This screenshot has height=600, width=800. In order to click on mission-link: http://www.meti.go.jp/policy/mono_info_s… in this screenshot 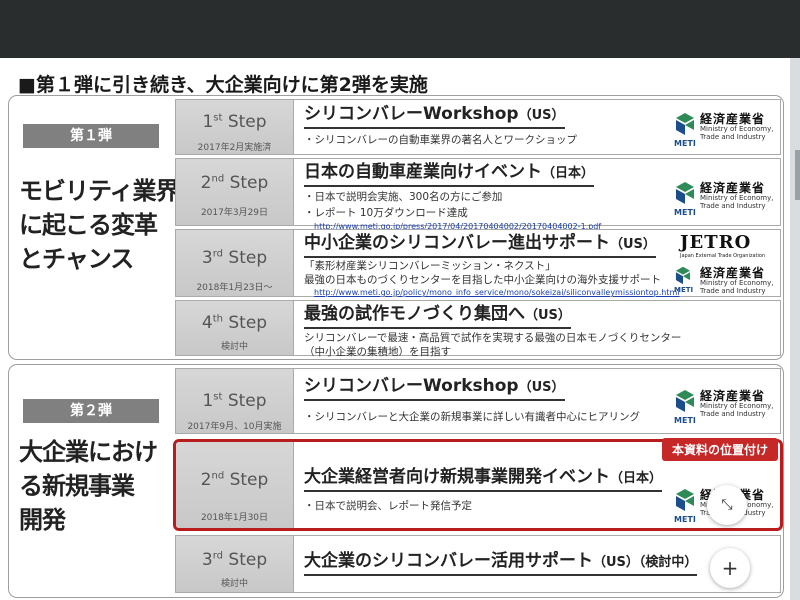, I will do `click(491, 293)`.